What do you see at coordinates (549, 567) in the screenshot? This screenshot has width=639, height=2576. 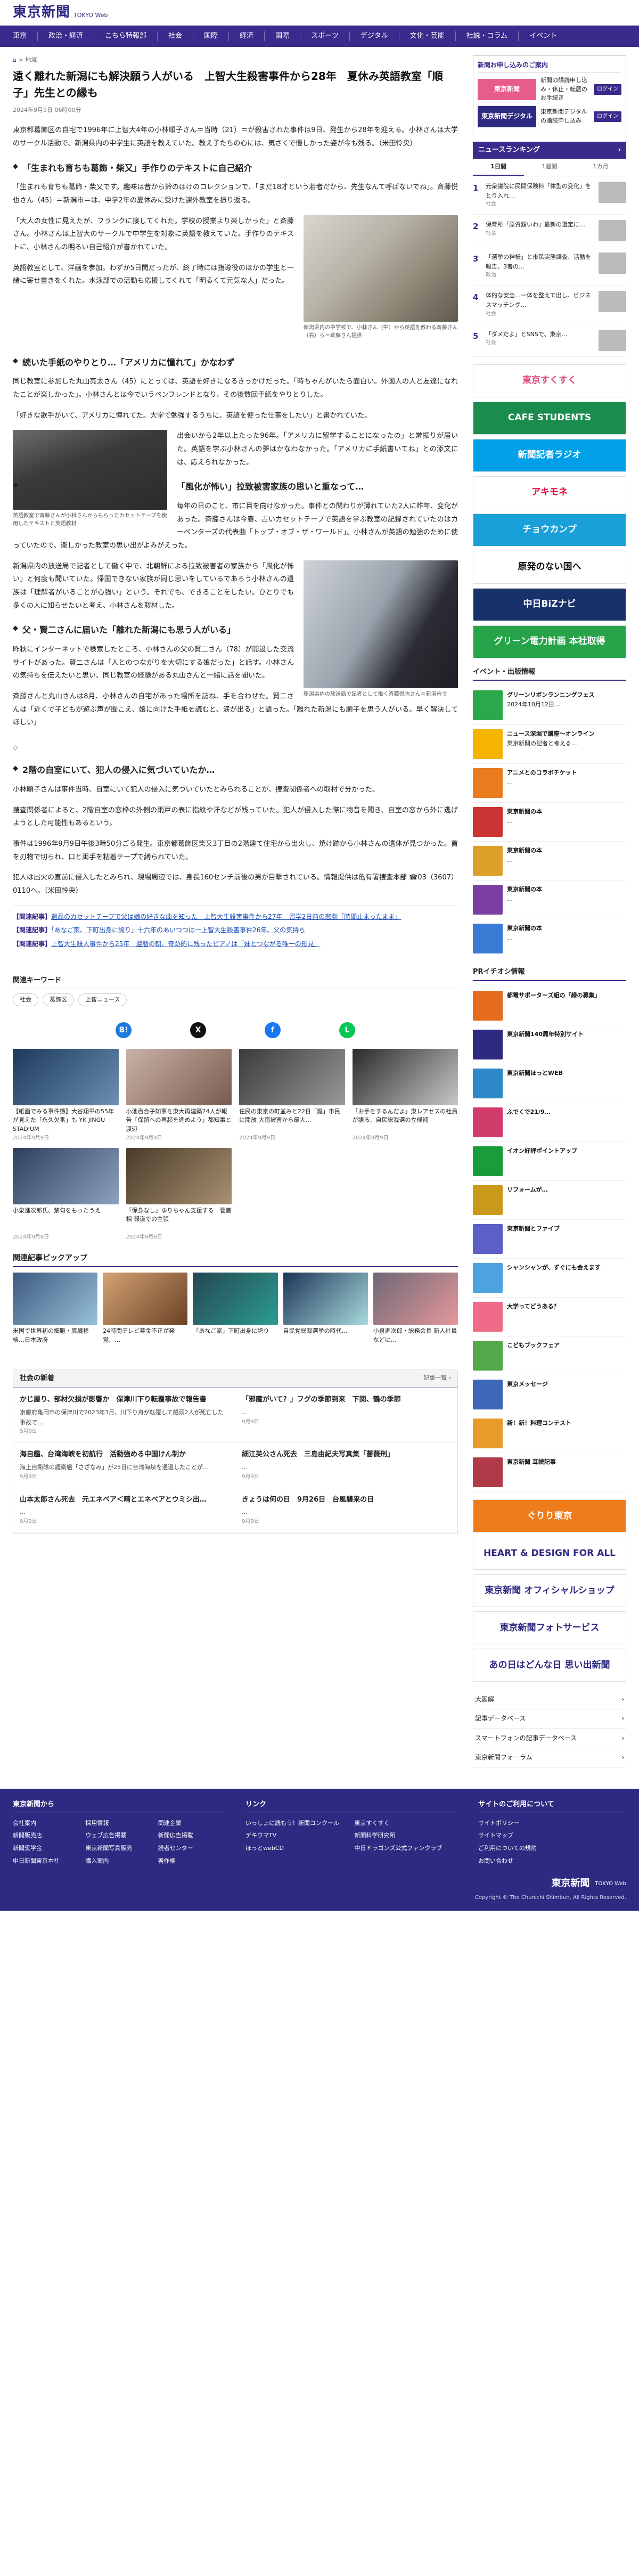 I see `ad-banner: 原発のない国へ` at bounding box center [549, 567].